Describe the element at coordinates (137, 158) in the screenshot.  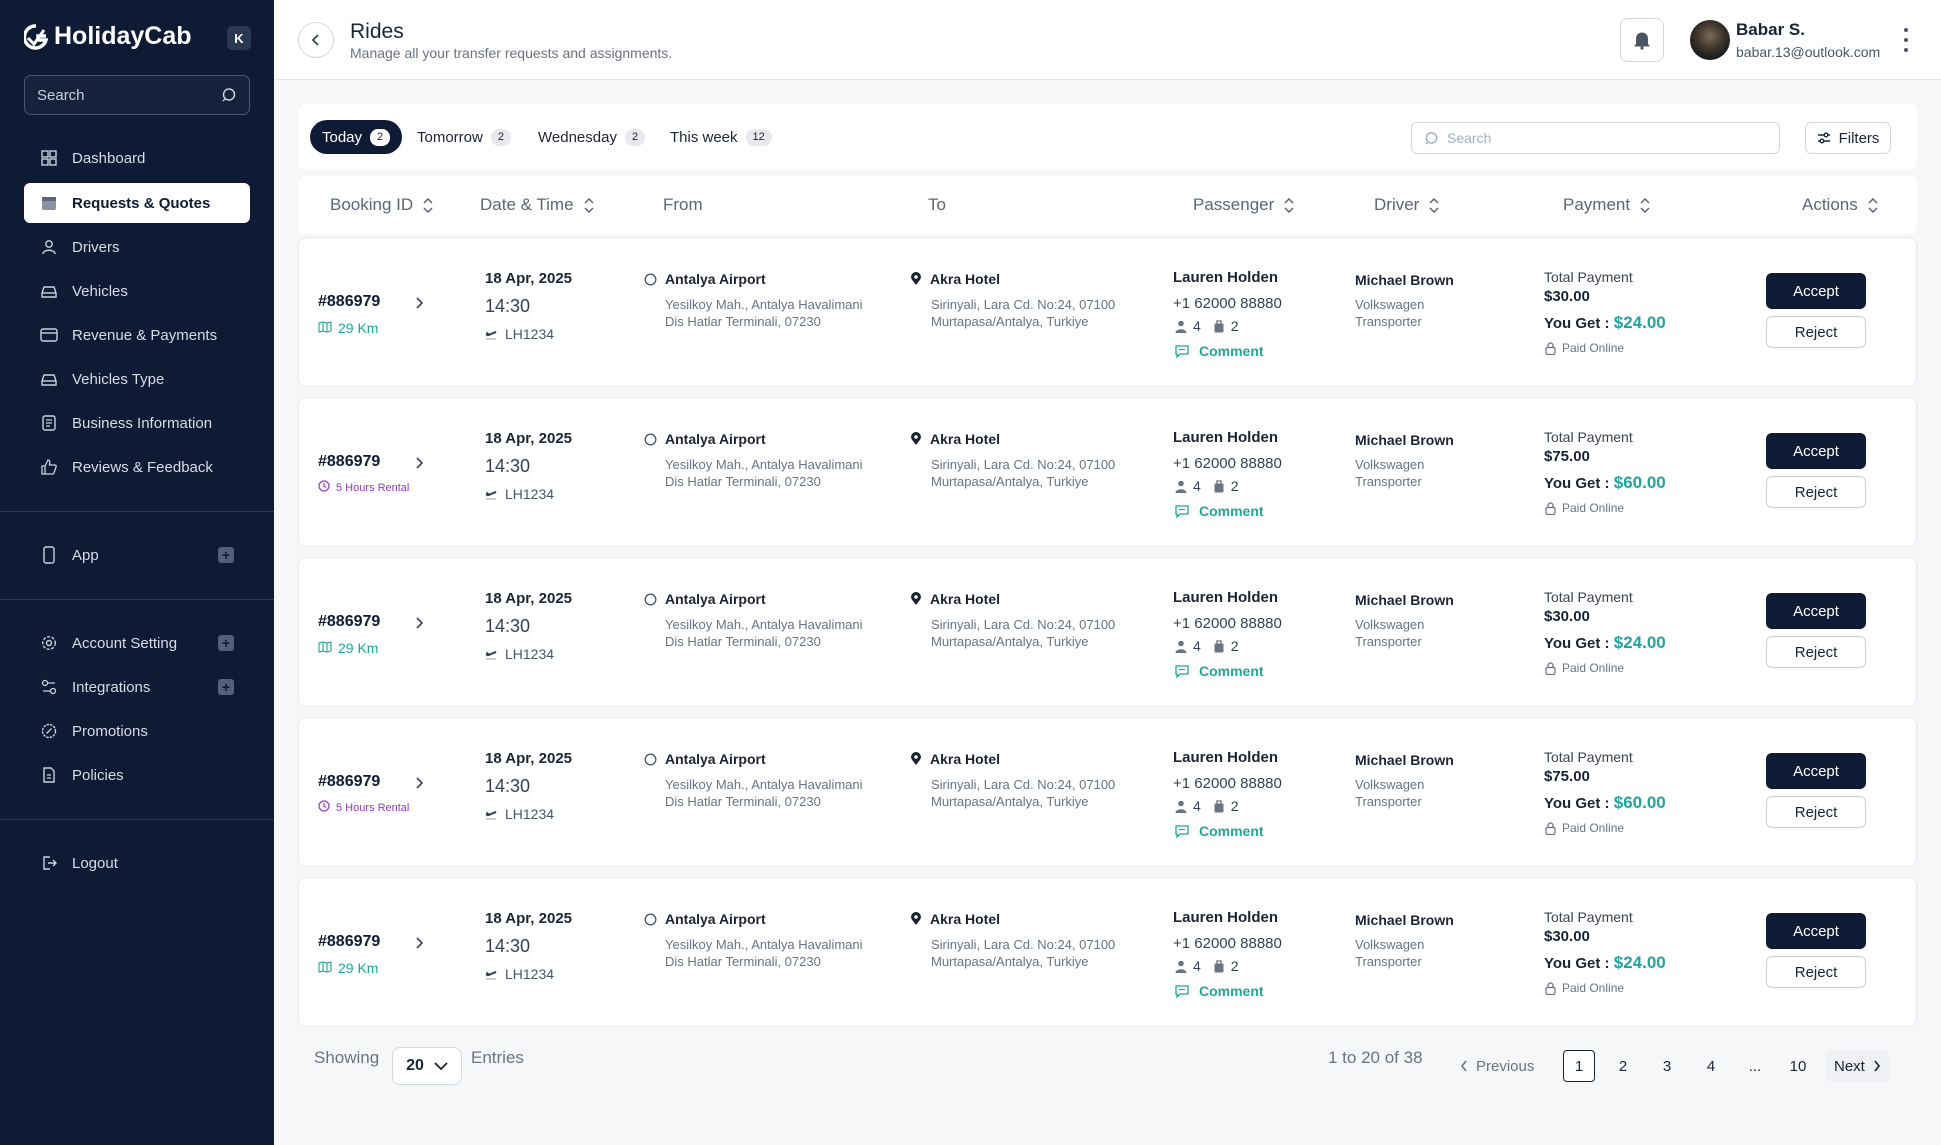
I see `sidebar-item-dashboard: Dashboard` at that location.